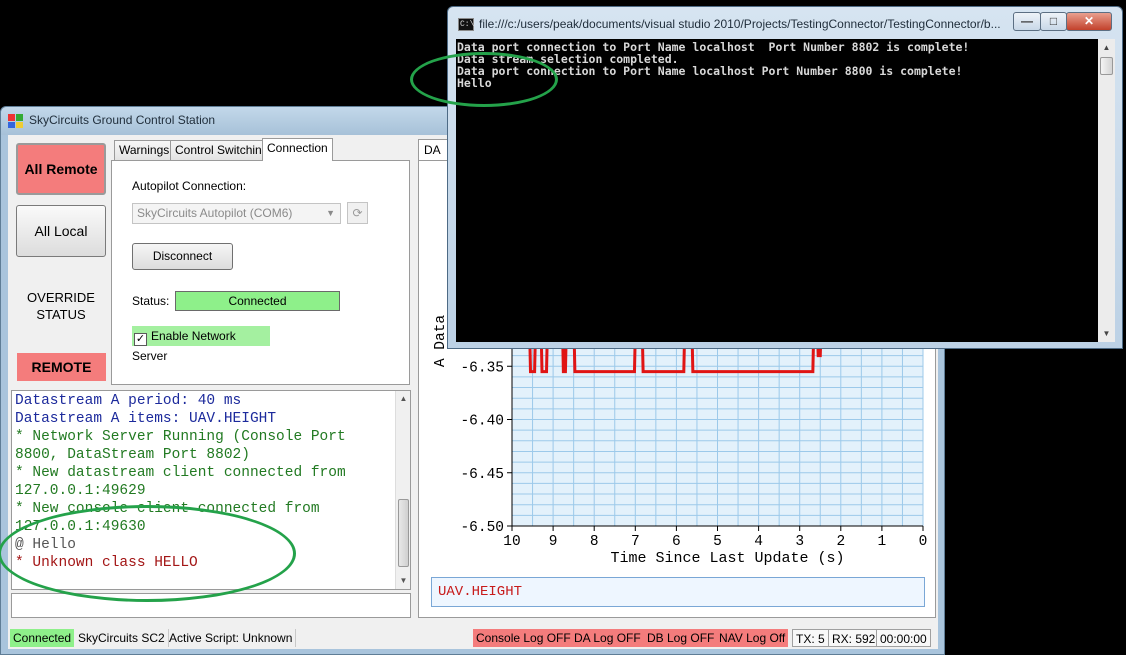  Describe the element at coordinates (466, 24) in the screenshot. I see `console-app-icon: C:\` at that location.